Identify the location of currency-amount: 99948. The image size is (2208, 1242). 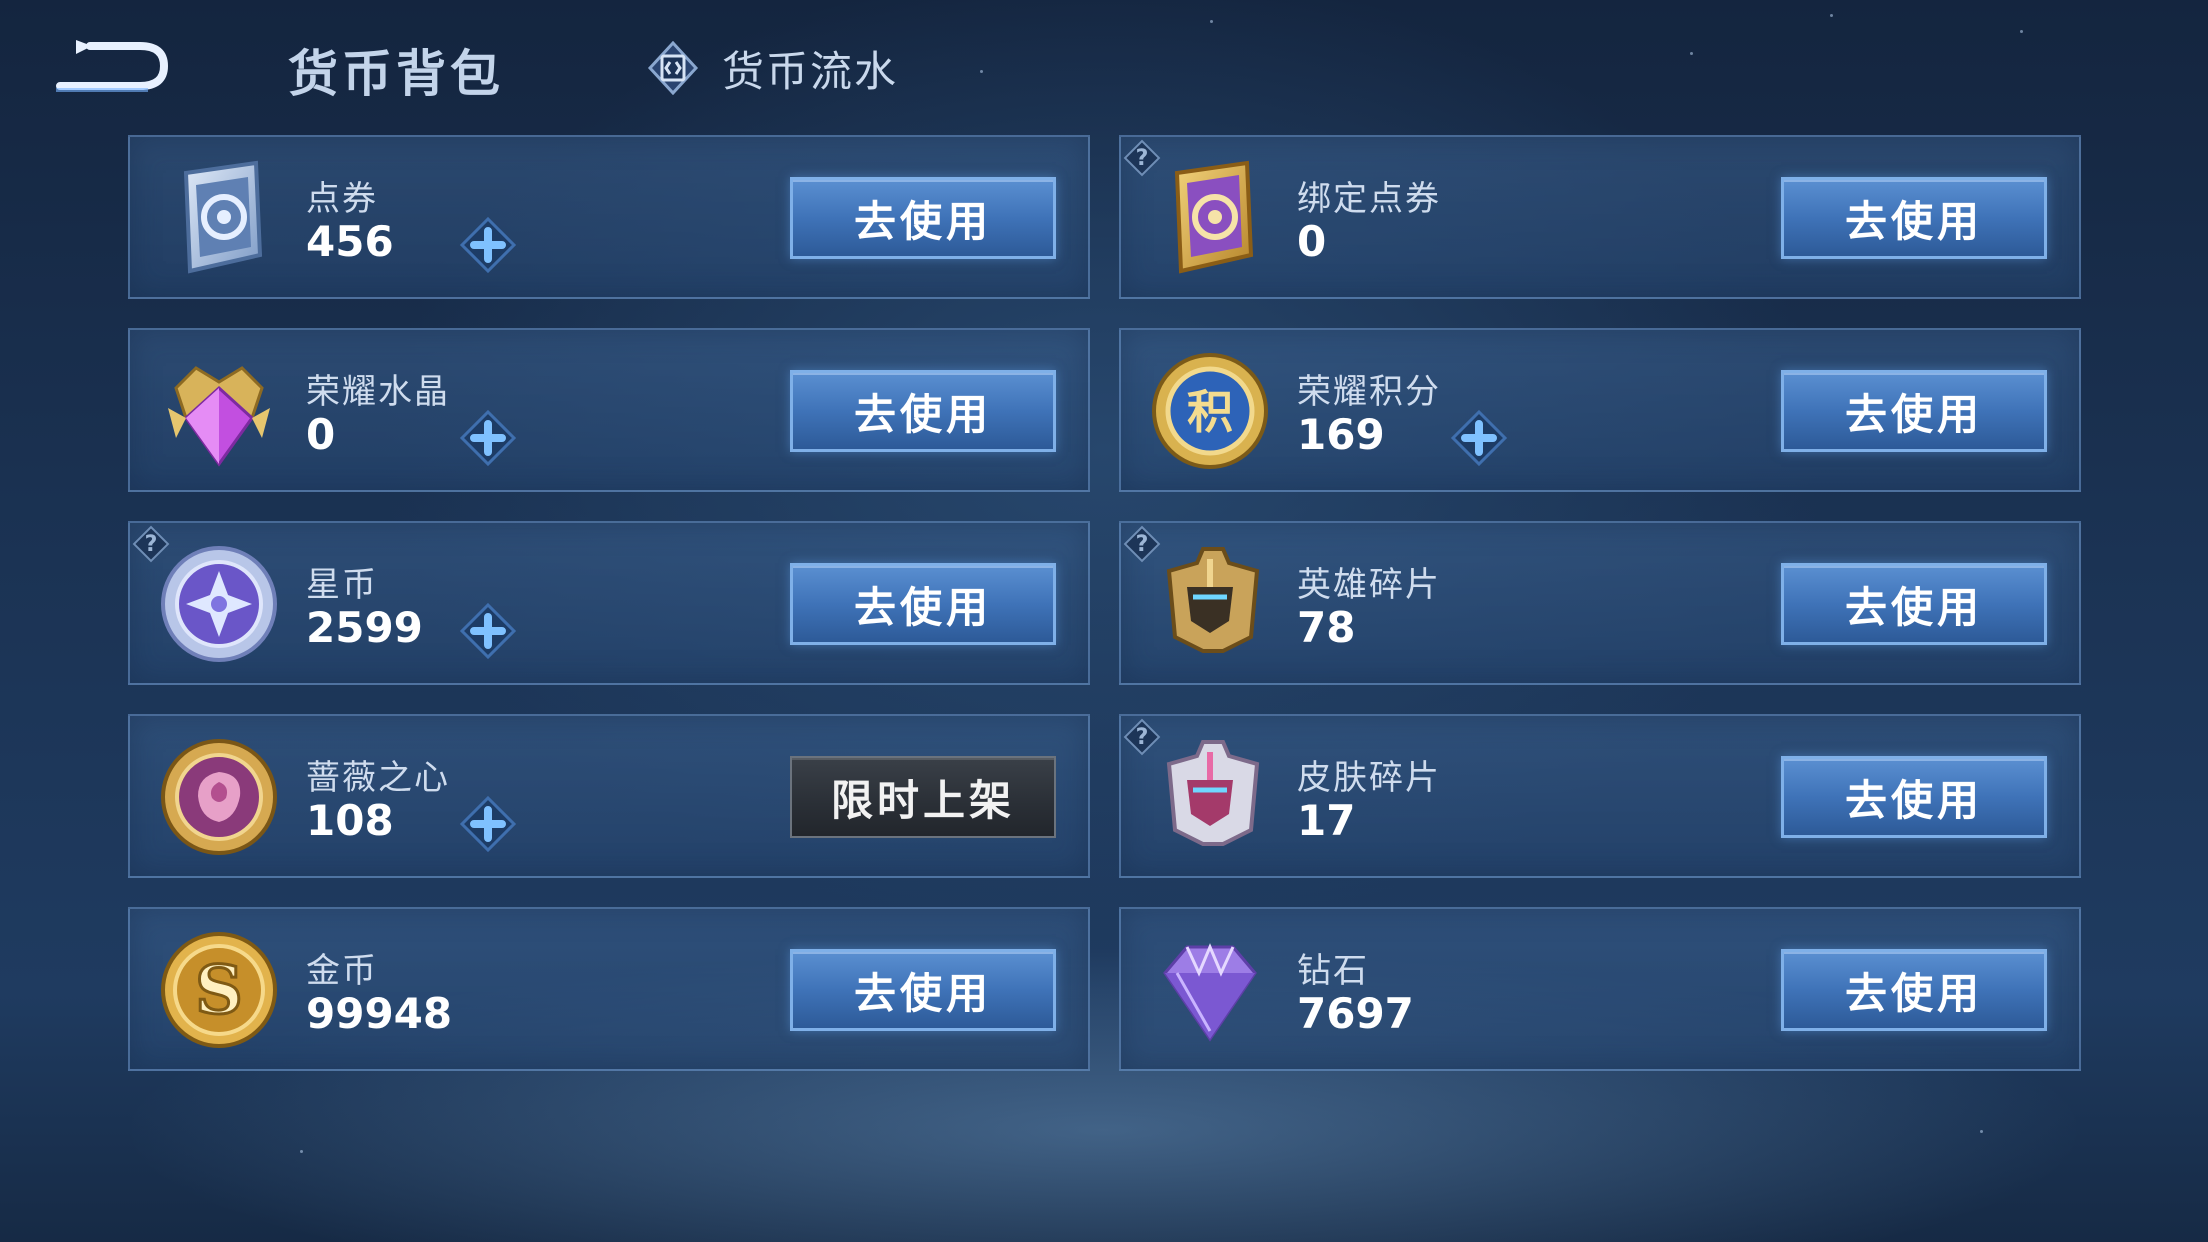
(379, 1013).